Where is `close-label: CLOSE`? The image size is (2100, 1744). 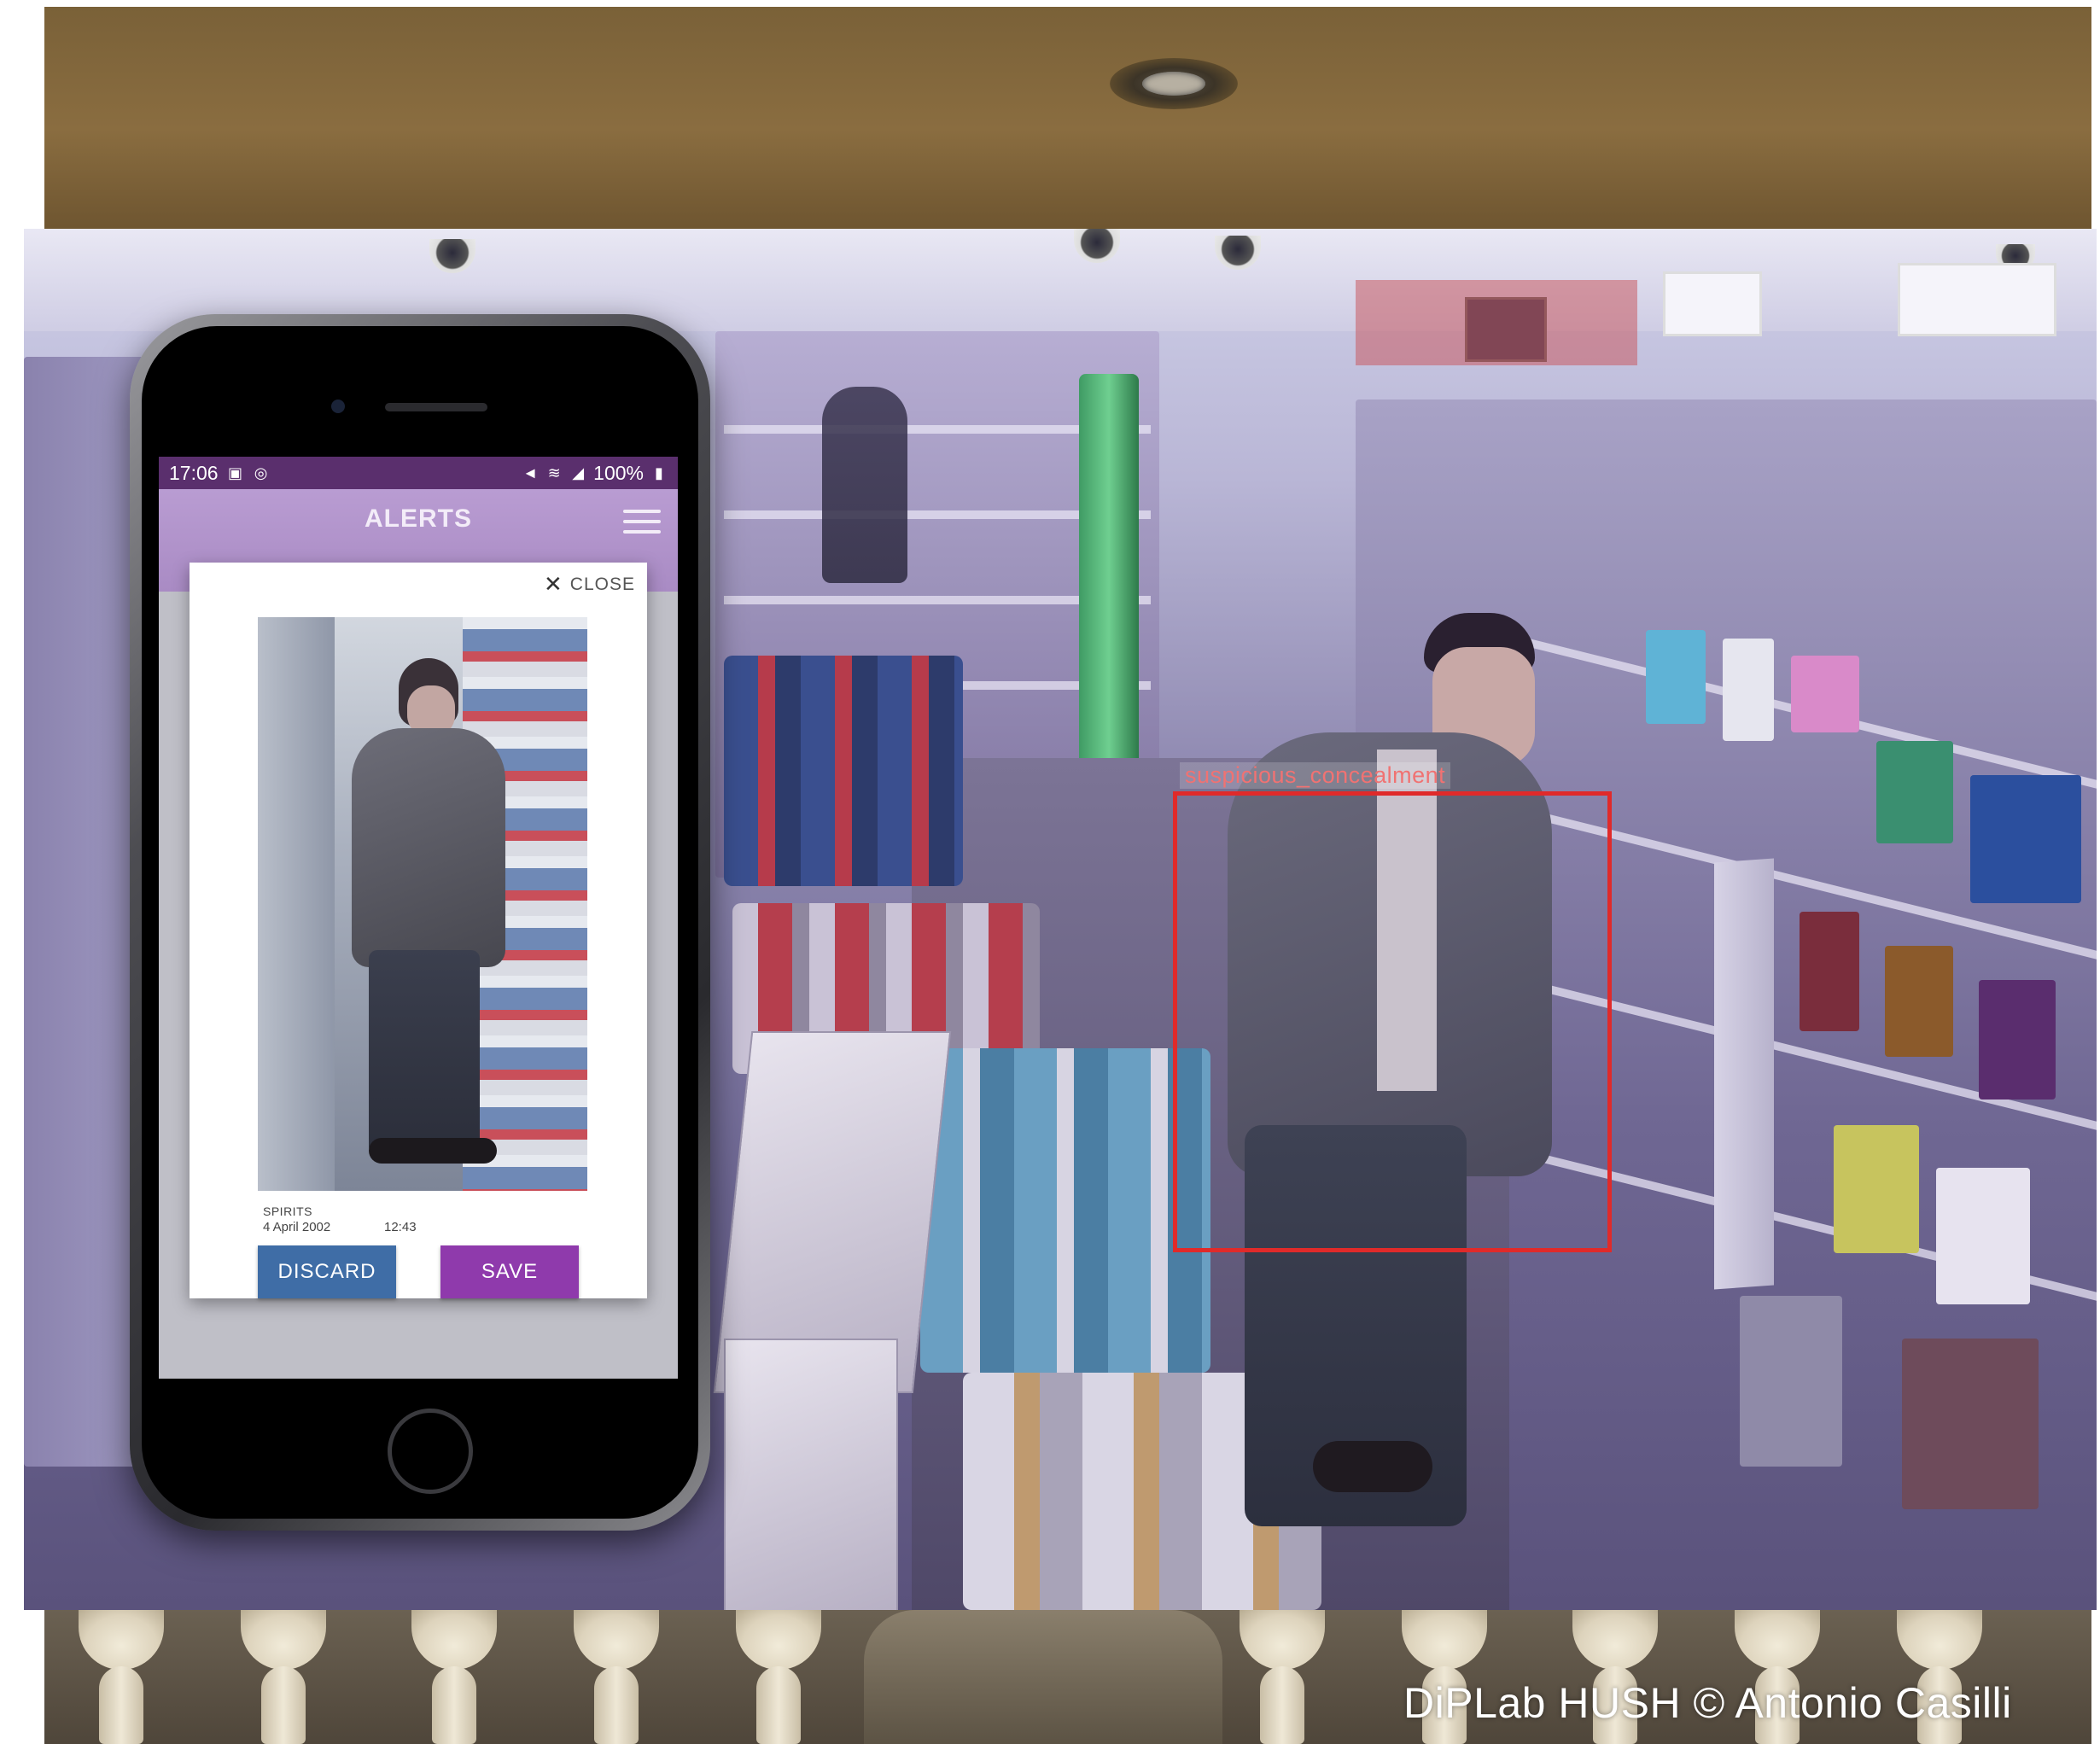
close-label: CLOSE is located at coordinates (602, 584).